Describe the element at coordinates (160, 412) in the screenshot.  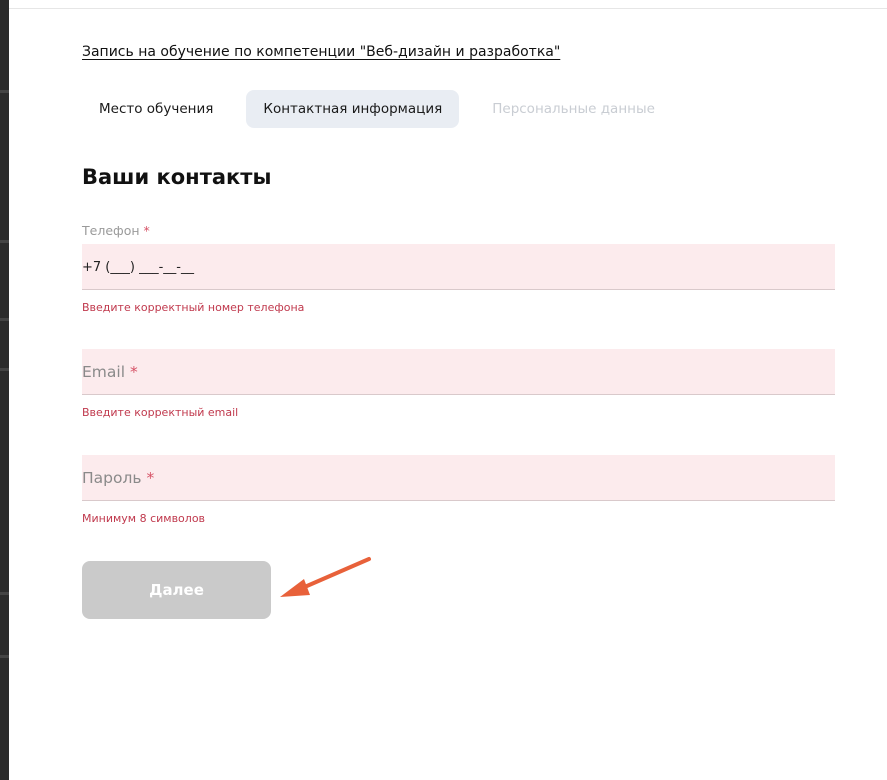
I see `email-error: Введите корректный email` at that location.